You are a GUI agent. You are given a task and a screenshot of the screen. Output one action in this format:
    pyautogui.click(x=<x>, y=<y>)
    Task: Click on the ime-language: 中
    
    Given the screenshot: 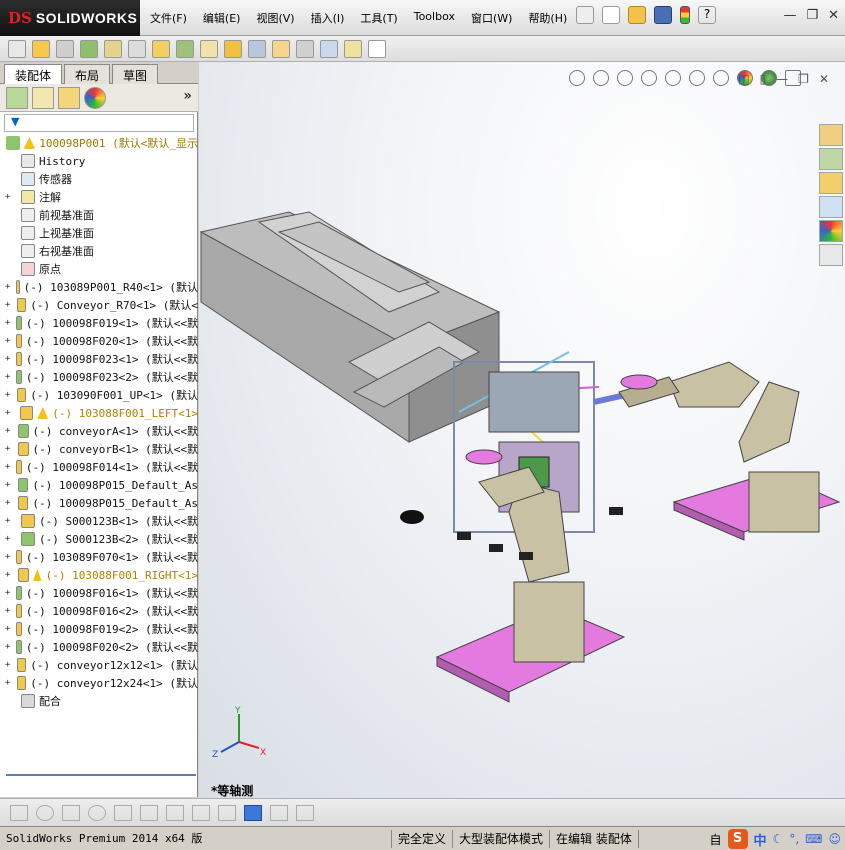 What is the action you would take?
    pyautogui.click(x=760, y=839)
    